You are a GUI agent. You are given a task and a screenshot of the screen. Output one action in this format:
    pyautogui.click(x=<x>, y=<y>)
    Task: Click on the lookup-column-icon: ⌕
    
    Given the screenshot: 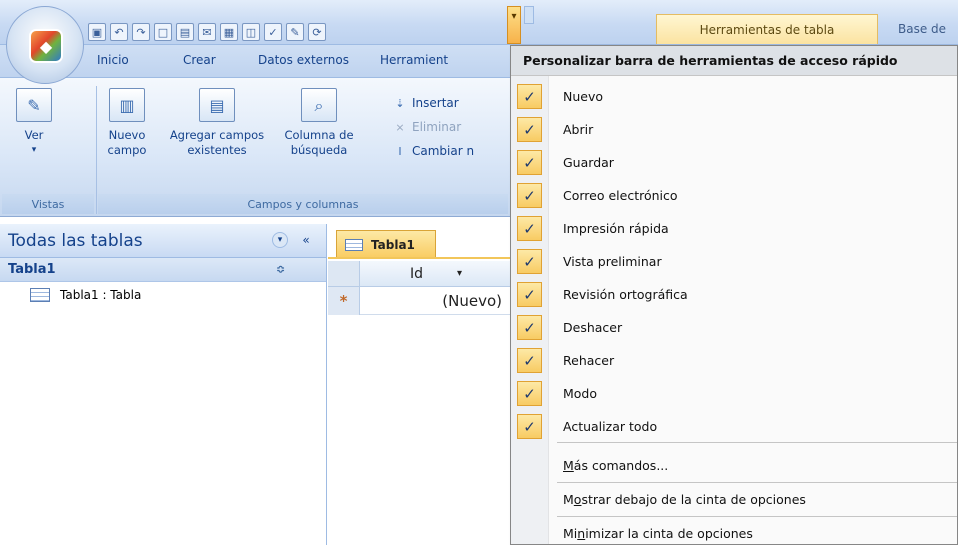 What is the action you would take?
    pyautogui.click(x=319, y=105)
    